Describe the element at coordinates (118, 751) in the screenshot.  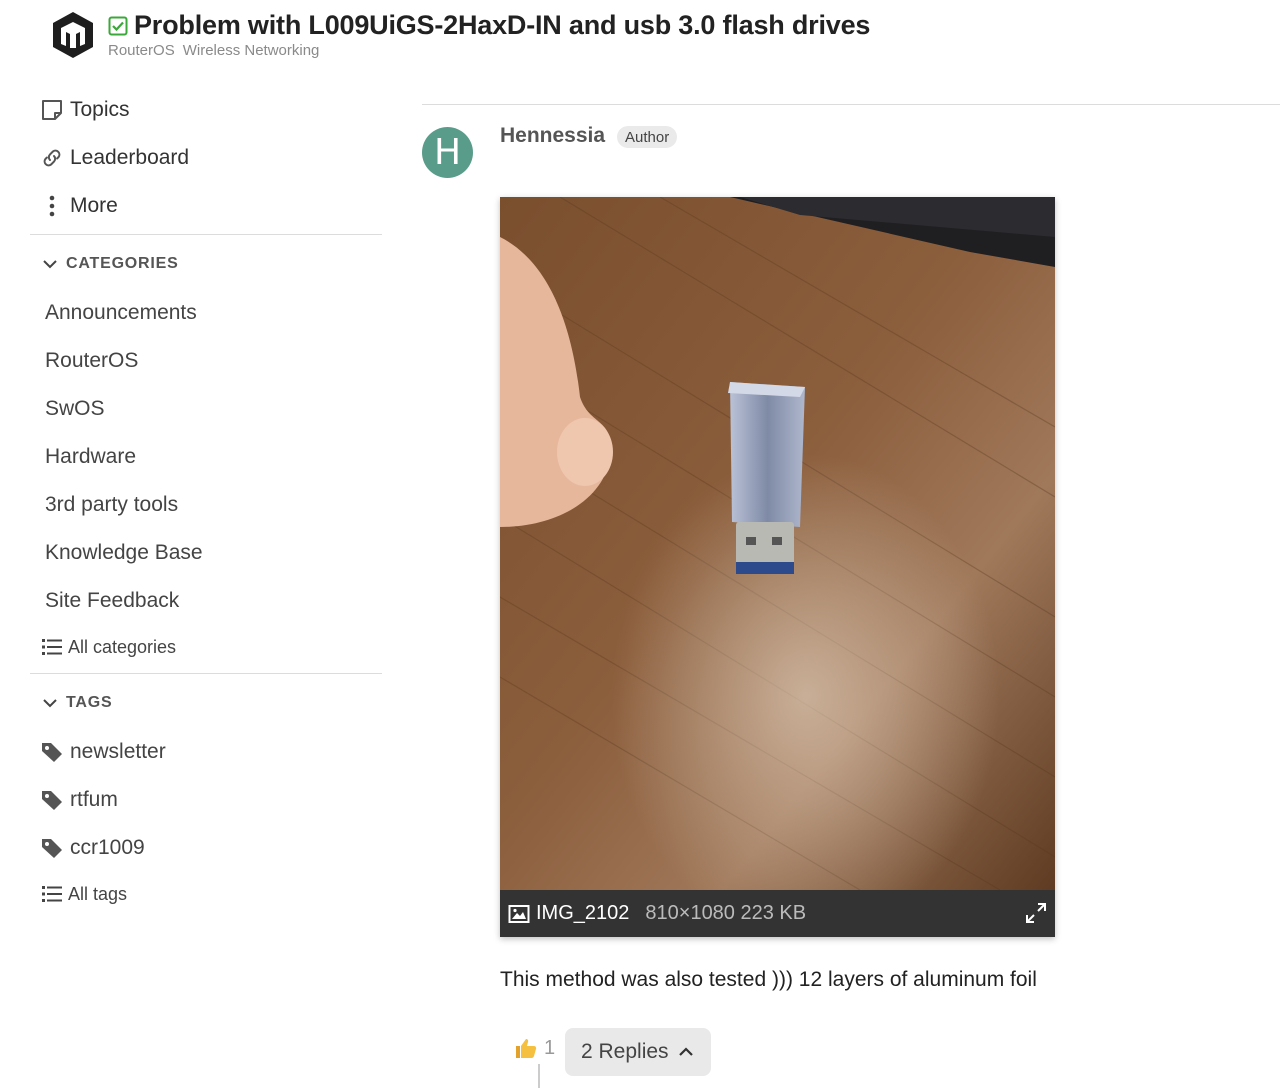
I see `tag-label: newsletter` at that location.